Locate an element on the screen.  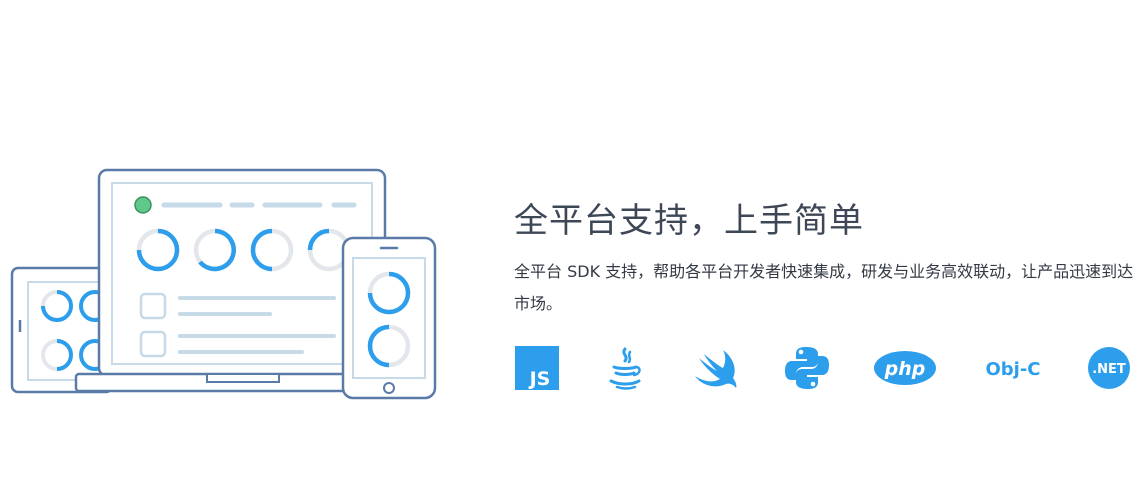
platform-item-php: php is located at coordinates (905, 368).